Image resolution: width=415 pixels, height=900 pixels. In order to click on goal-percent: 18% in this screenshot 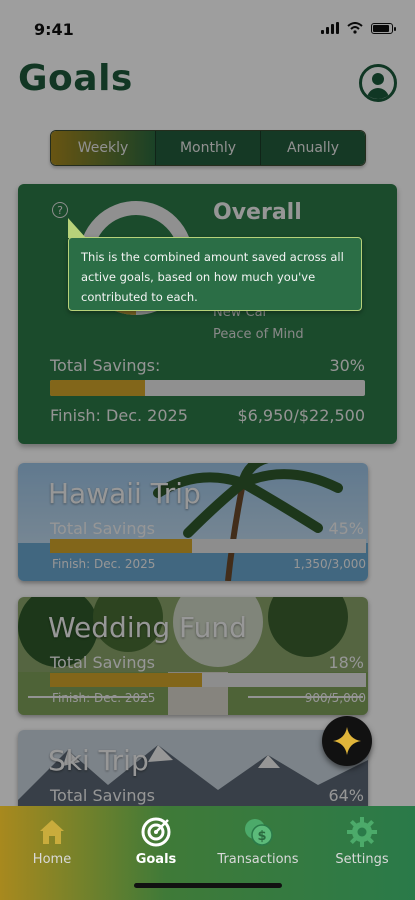, I will do `click(346, 662)`.